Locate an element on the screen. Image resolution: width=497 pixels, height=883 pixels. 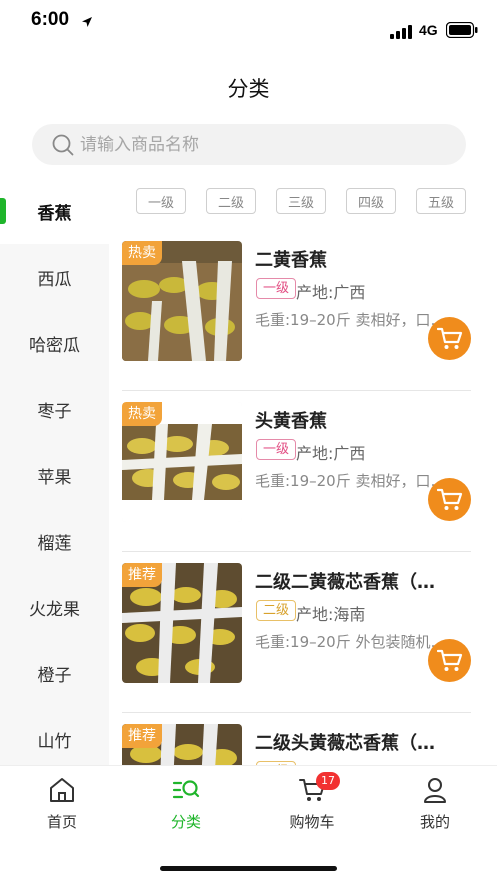
product-level-tag: 二级 is located at coordinates (276, 610).